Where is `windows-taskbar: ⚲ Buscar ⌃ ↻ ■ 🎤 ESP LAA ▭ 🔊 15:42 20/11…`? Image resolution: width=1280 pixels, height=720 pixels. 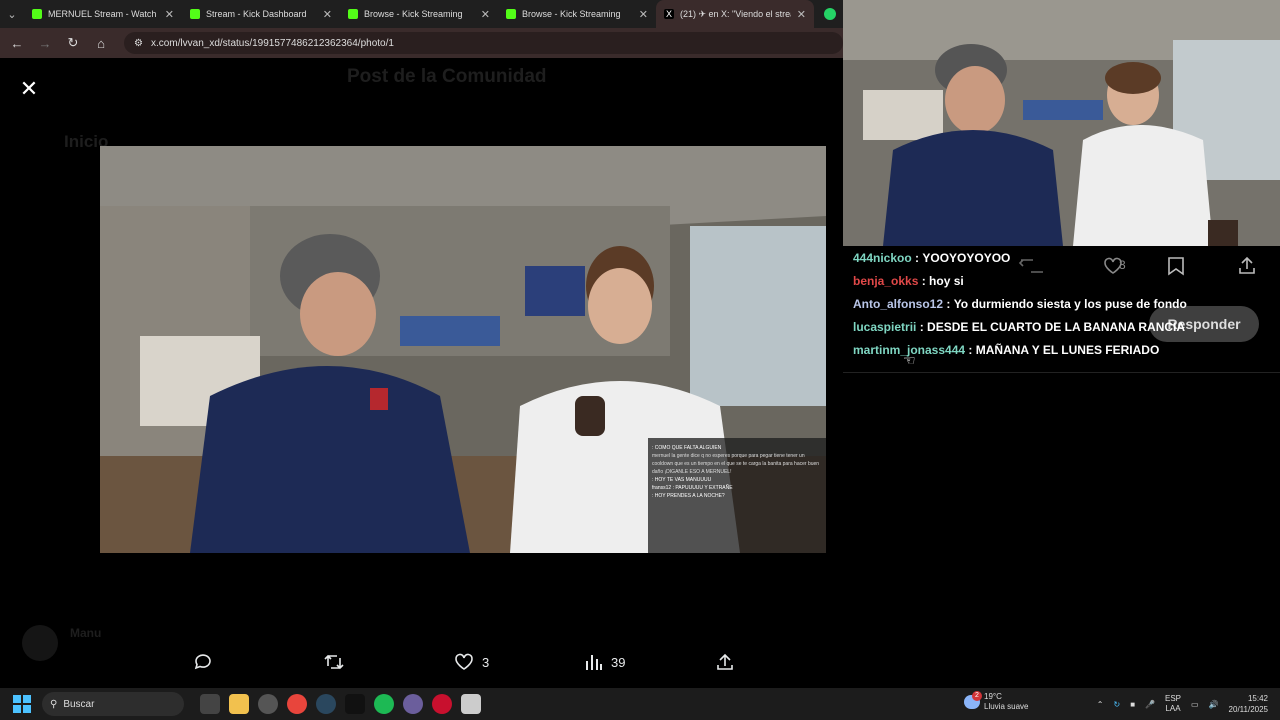
windows-taskbar: ⚲ Buscar ⌃ ↻ ■ 🎤 ESP LAA ▭ 🔊 15:42 20/11… is located at coordinates (640, 704).